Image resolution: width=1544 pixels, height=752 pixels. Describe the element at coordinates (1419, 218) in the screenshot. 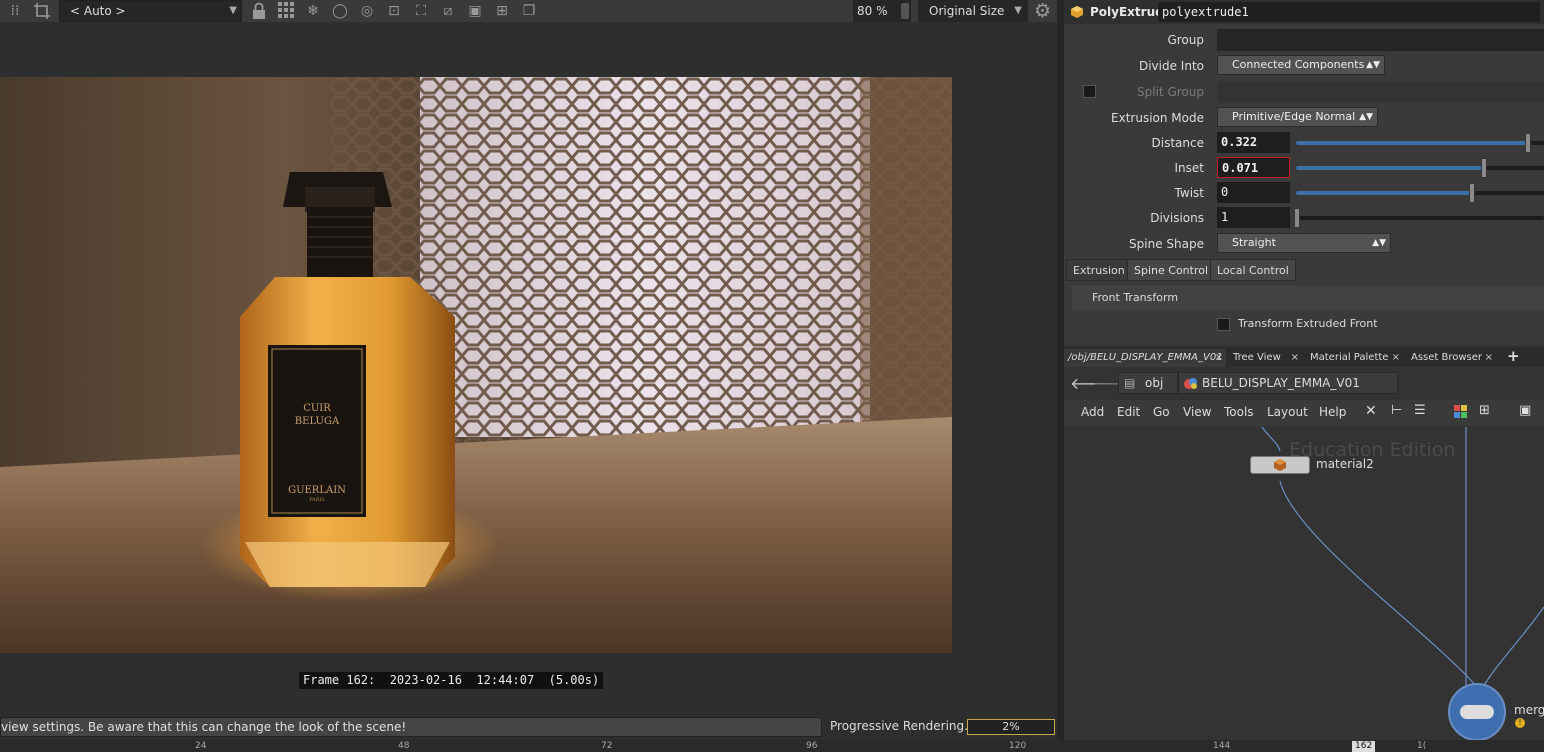

I see `divisions-slider` at that location.